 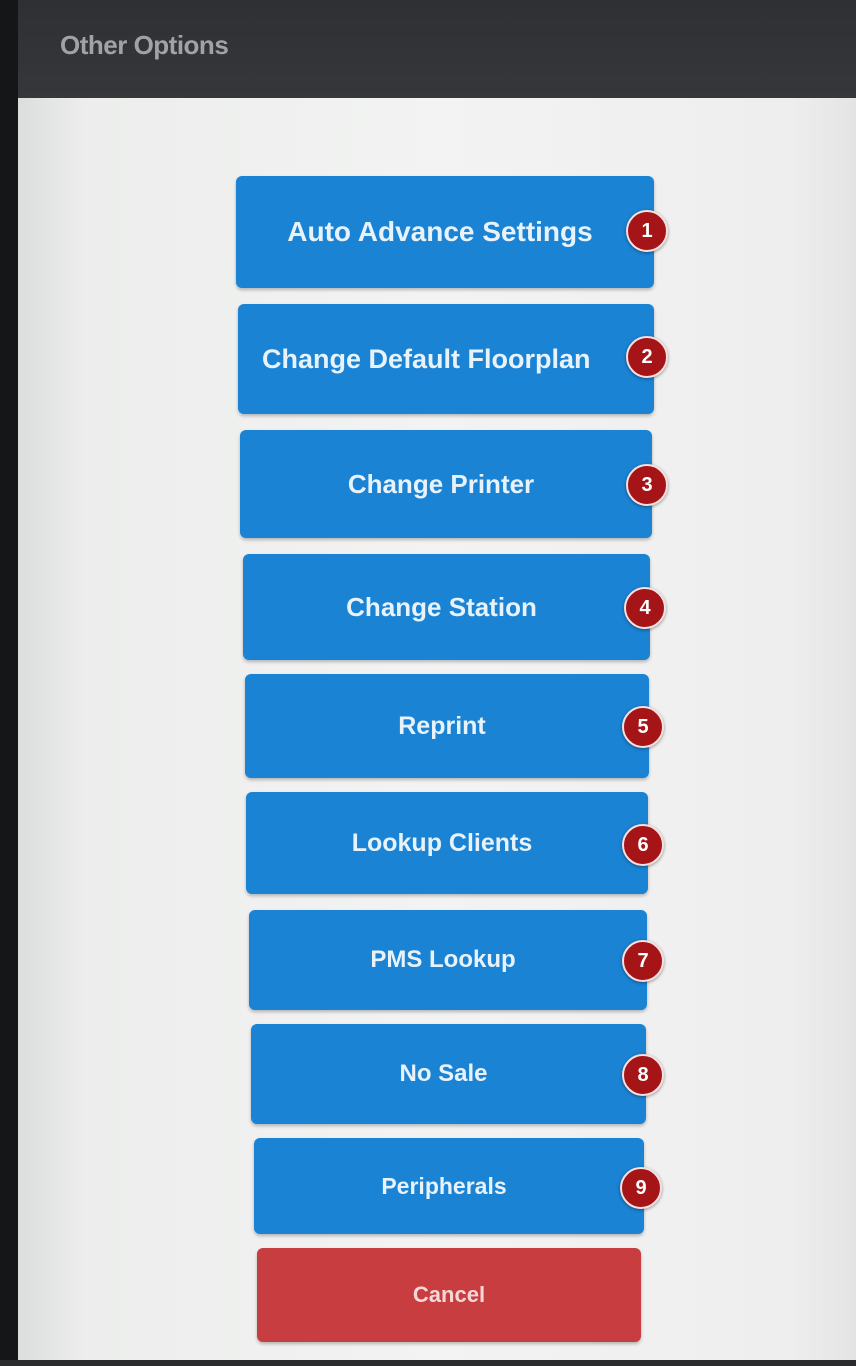 What do you see at coordinates (441, 483) in the screenshot?
I see `button-label: Change Printer` at bounding box center [441, 483].